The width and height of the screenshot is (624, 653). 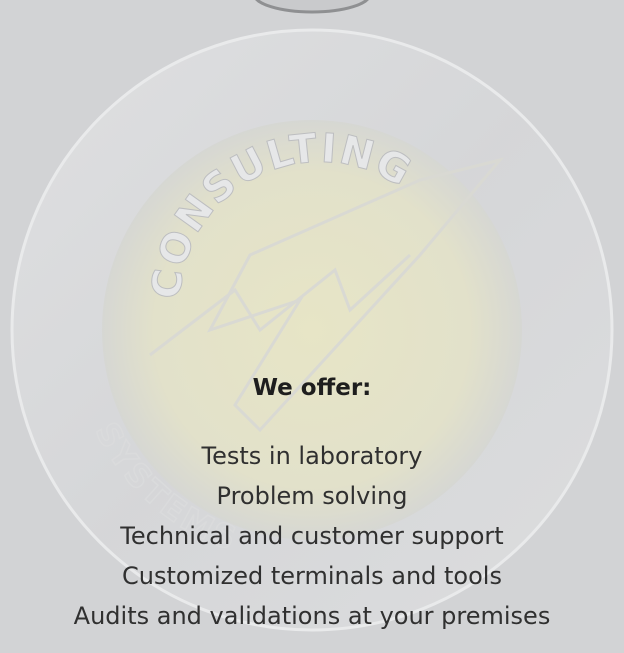 What do you see at coordinates (312, 496) in the screenshot?
I see `offer-item-problem-solving: Problem solving` at bounding box center [312, 496].